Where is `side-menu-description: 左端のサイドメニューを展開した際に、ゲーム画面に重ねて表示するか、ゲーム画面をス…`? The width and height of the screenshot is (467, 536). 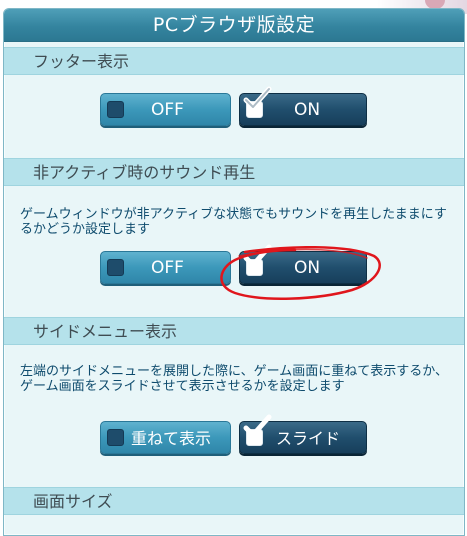
side-menu-description: 左端のサイドメニューを展開した際に、ゲーム画面に重ねて表示するか、ゲーム画面をス… is located at coordinates (234, 379).